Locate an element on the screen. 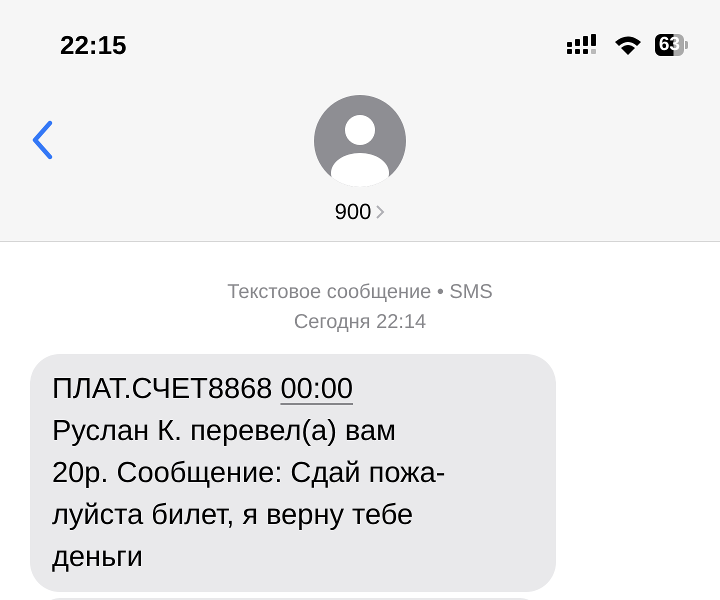 This screenshot has height=600, width=720. status-time: 22:15 is located at coordinates (93, 45).